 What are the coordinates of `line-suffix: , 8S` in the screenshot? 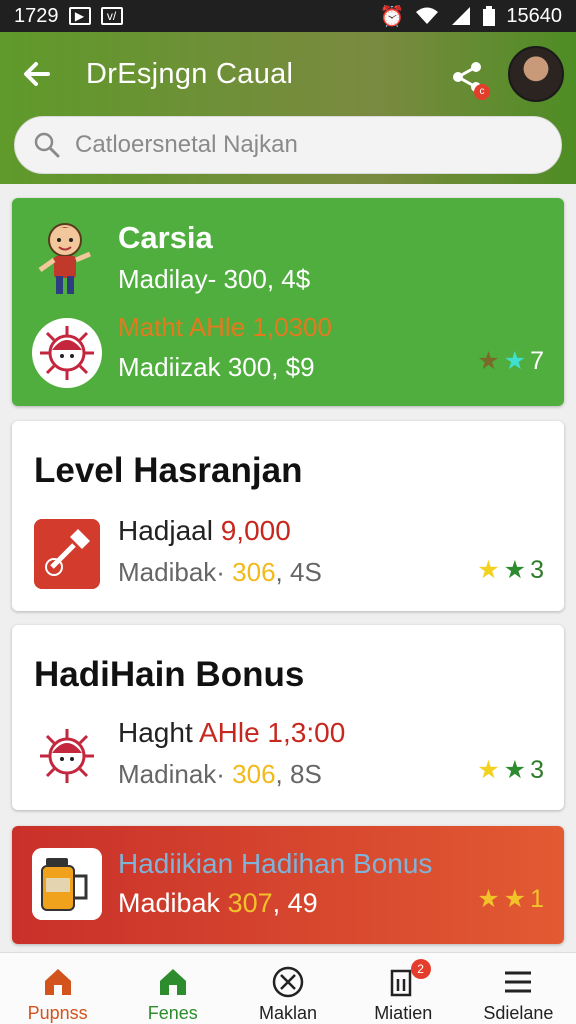 It's located at (298, 774).